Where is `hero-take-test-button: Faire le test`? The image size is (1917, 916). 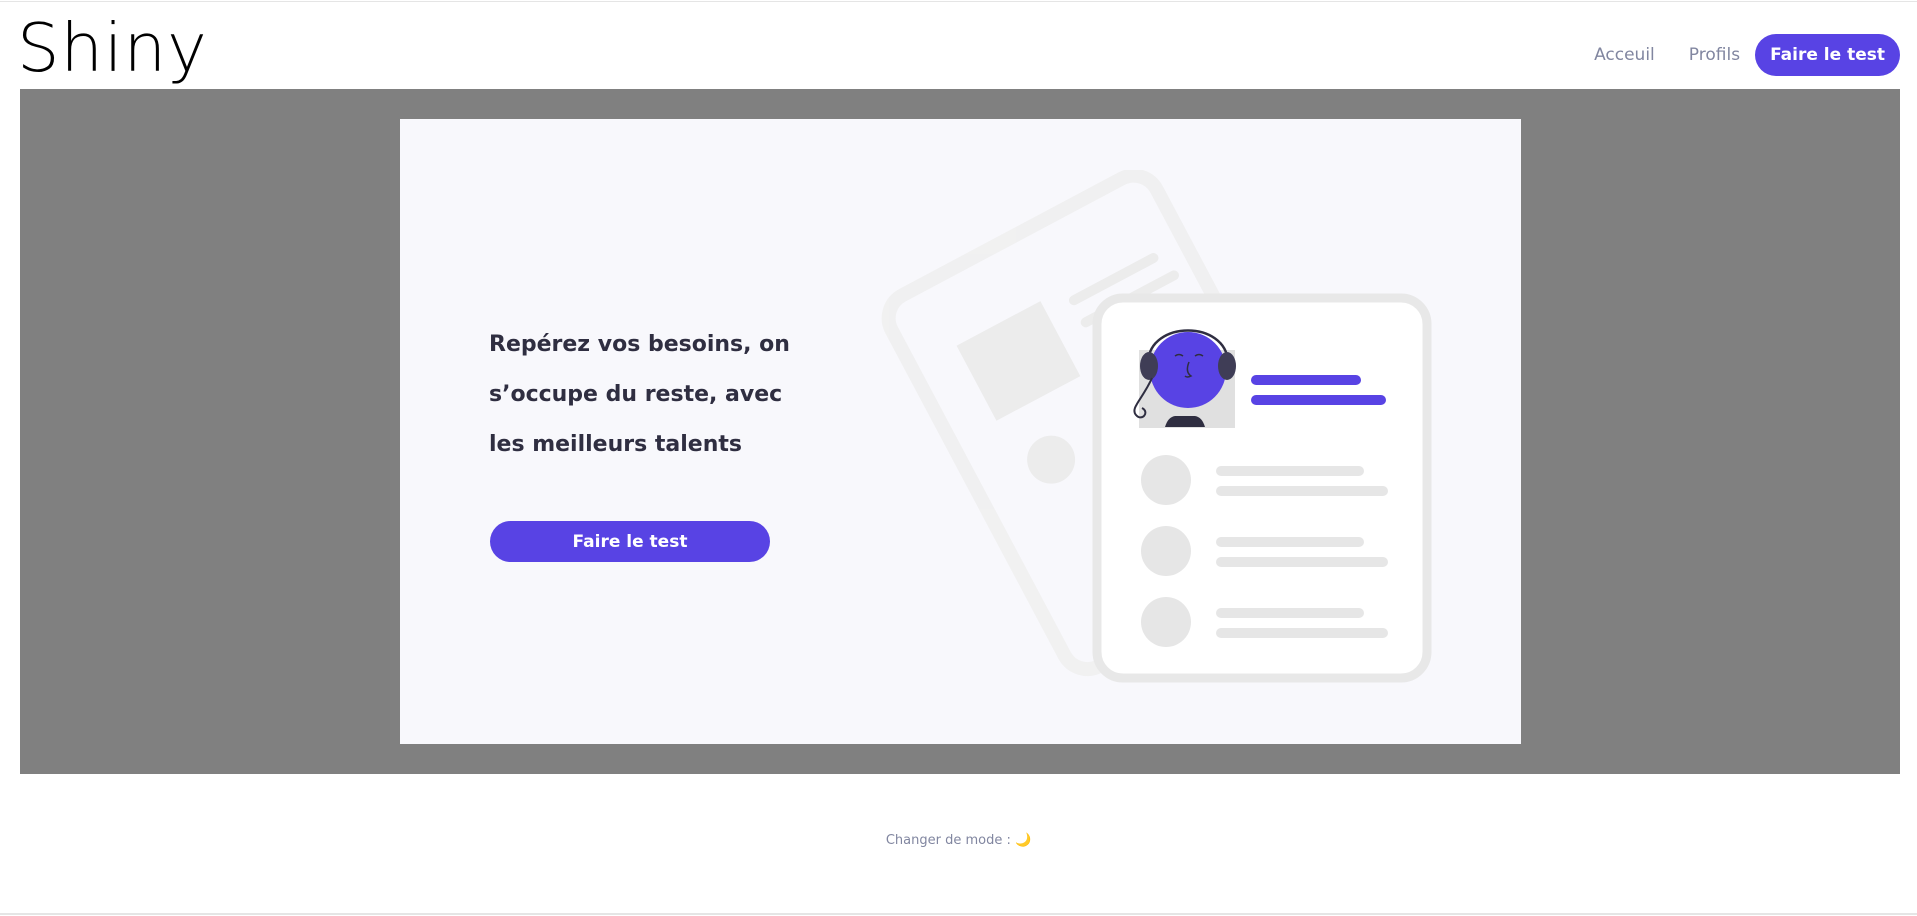
hero-take-test-button: Faire le test is located at coordinates (630, 541).